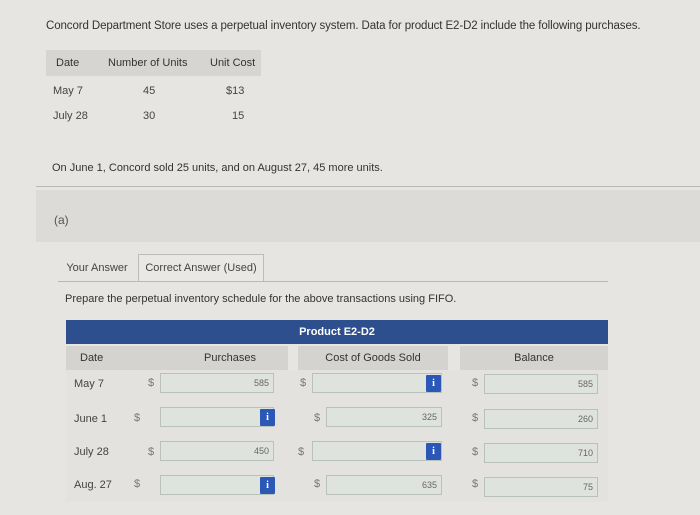  What do you see at coordinates (384, 417) in the screenshot?
I see `cogs-field: 325` at bounding box center [384, 417].